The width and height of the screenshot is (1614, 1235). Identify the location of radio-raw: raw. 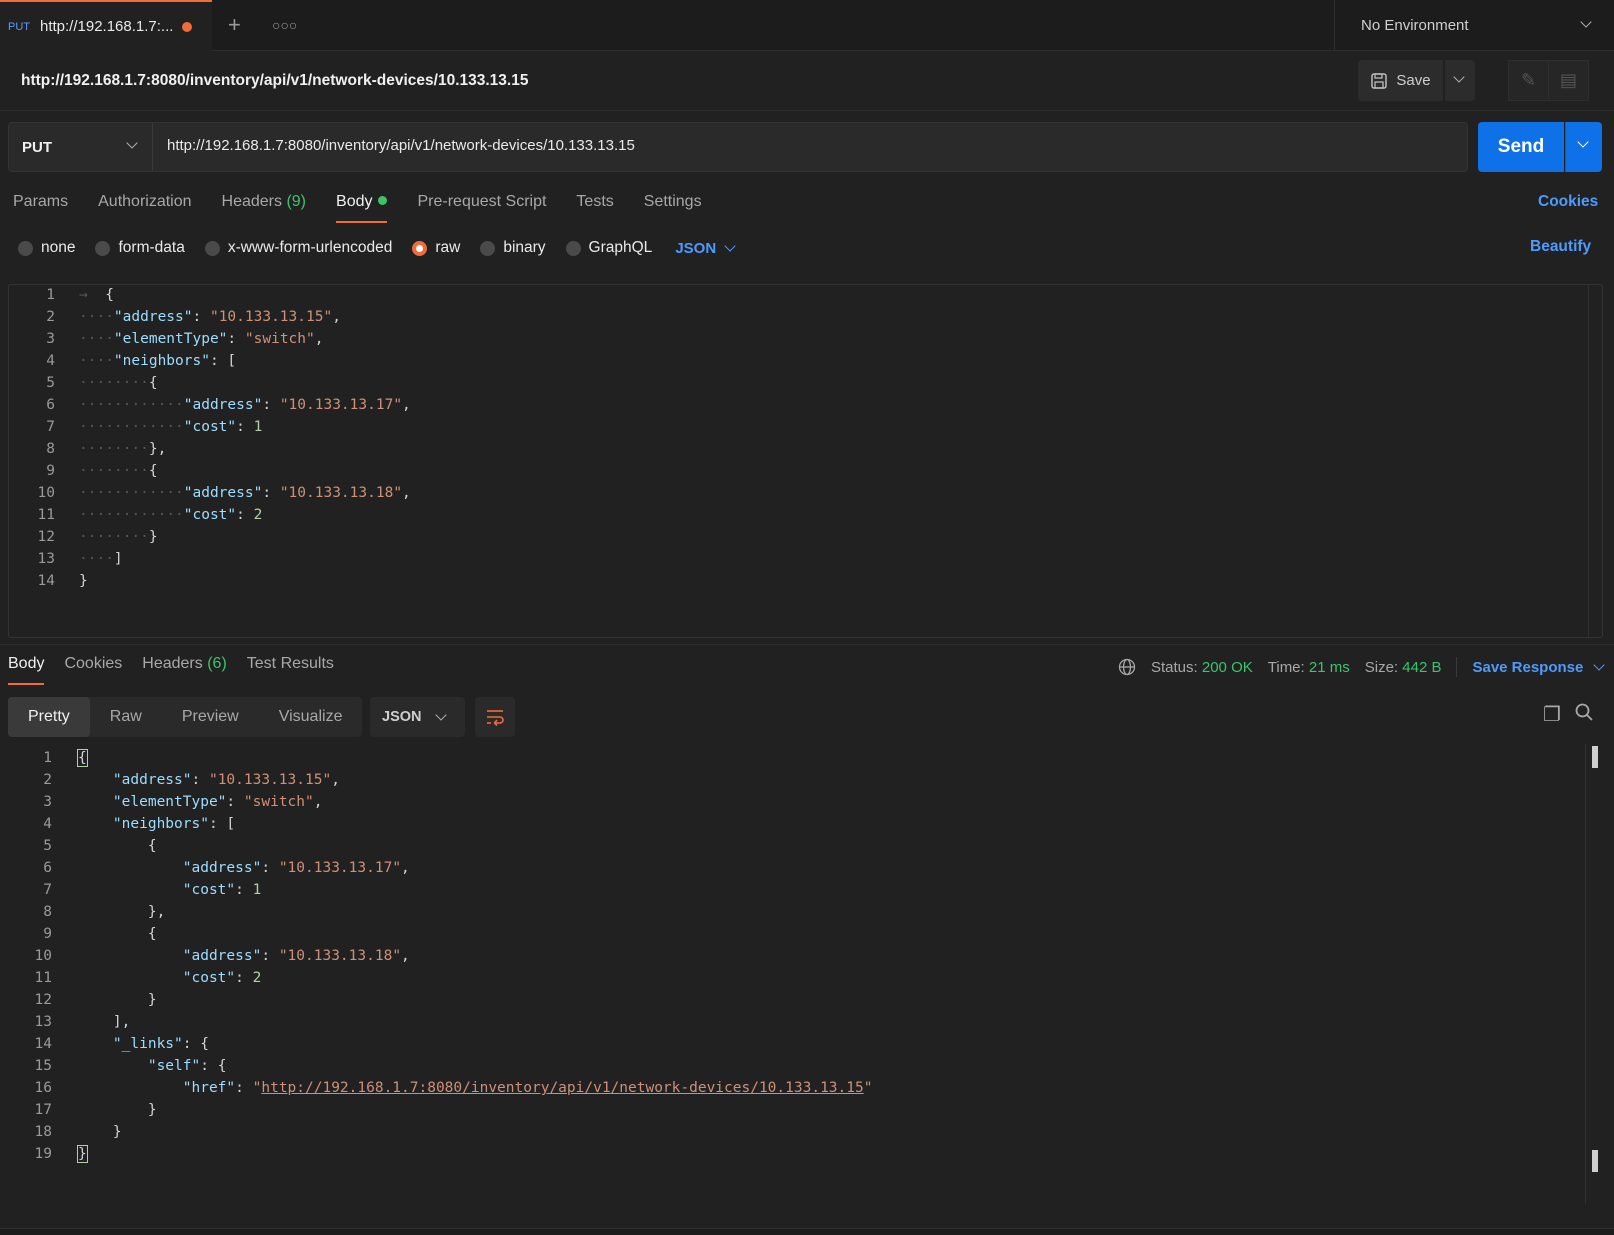
(436, 248).